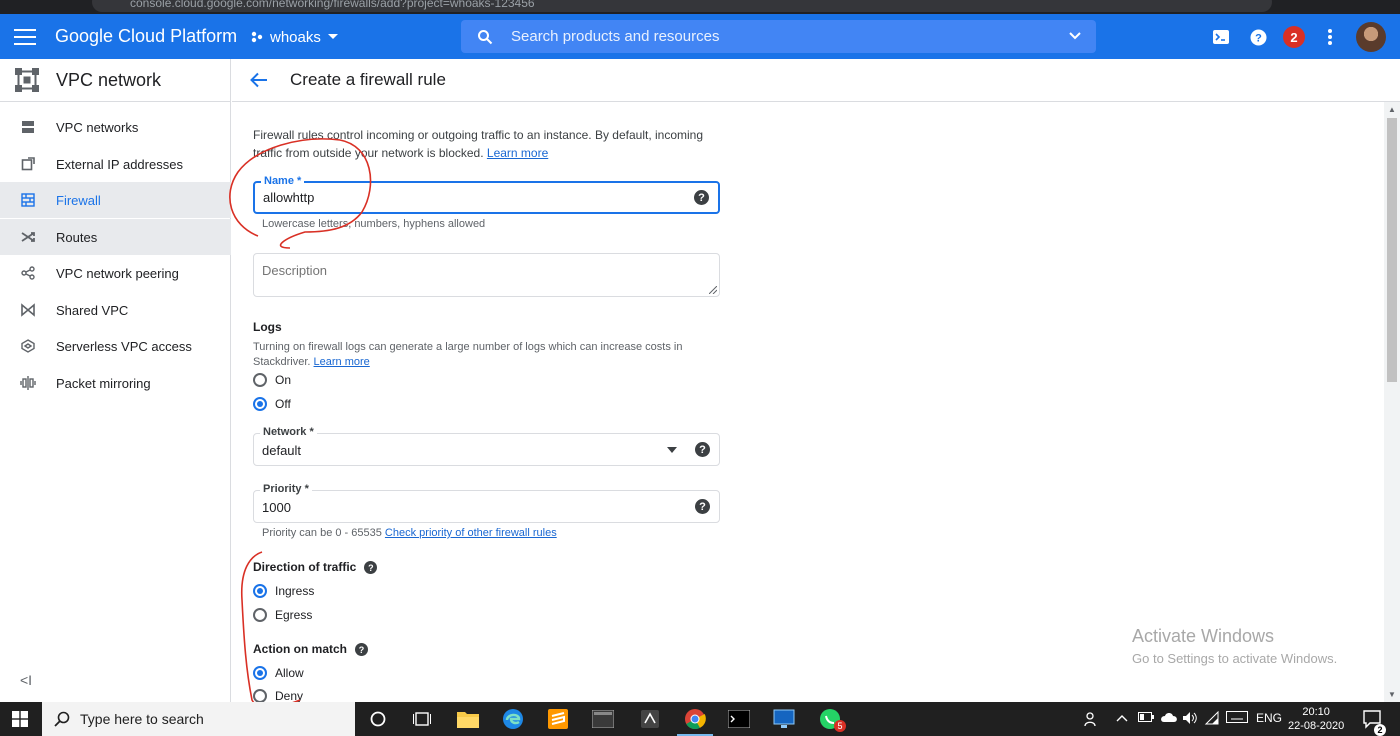 The image size is (1400, 736). Describe the element at coordinates (1374, 722) in the screenshot. I see `action-center-button: 2` at that location.